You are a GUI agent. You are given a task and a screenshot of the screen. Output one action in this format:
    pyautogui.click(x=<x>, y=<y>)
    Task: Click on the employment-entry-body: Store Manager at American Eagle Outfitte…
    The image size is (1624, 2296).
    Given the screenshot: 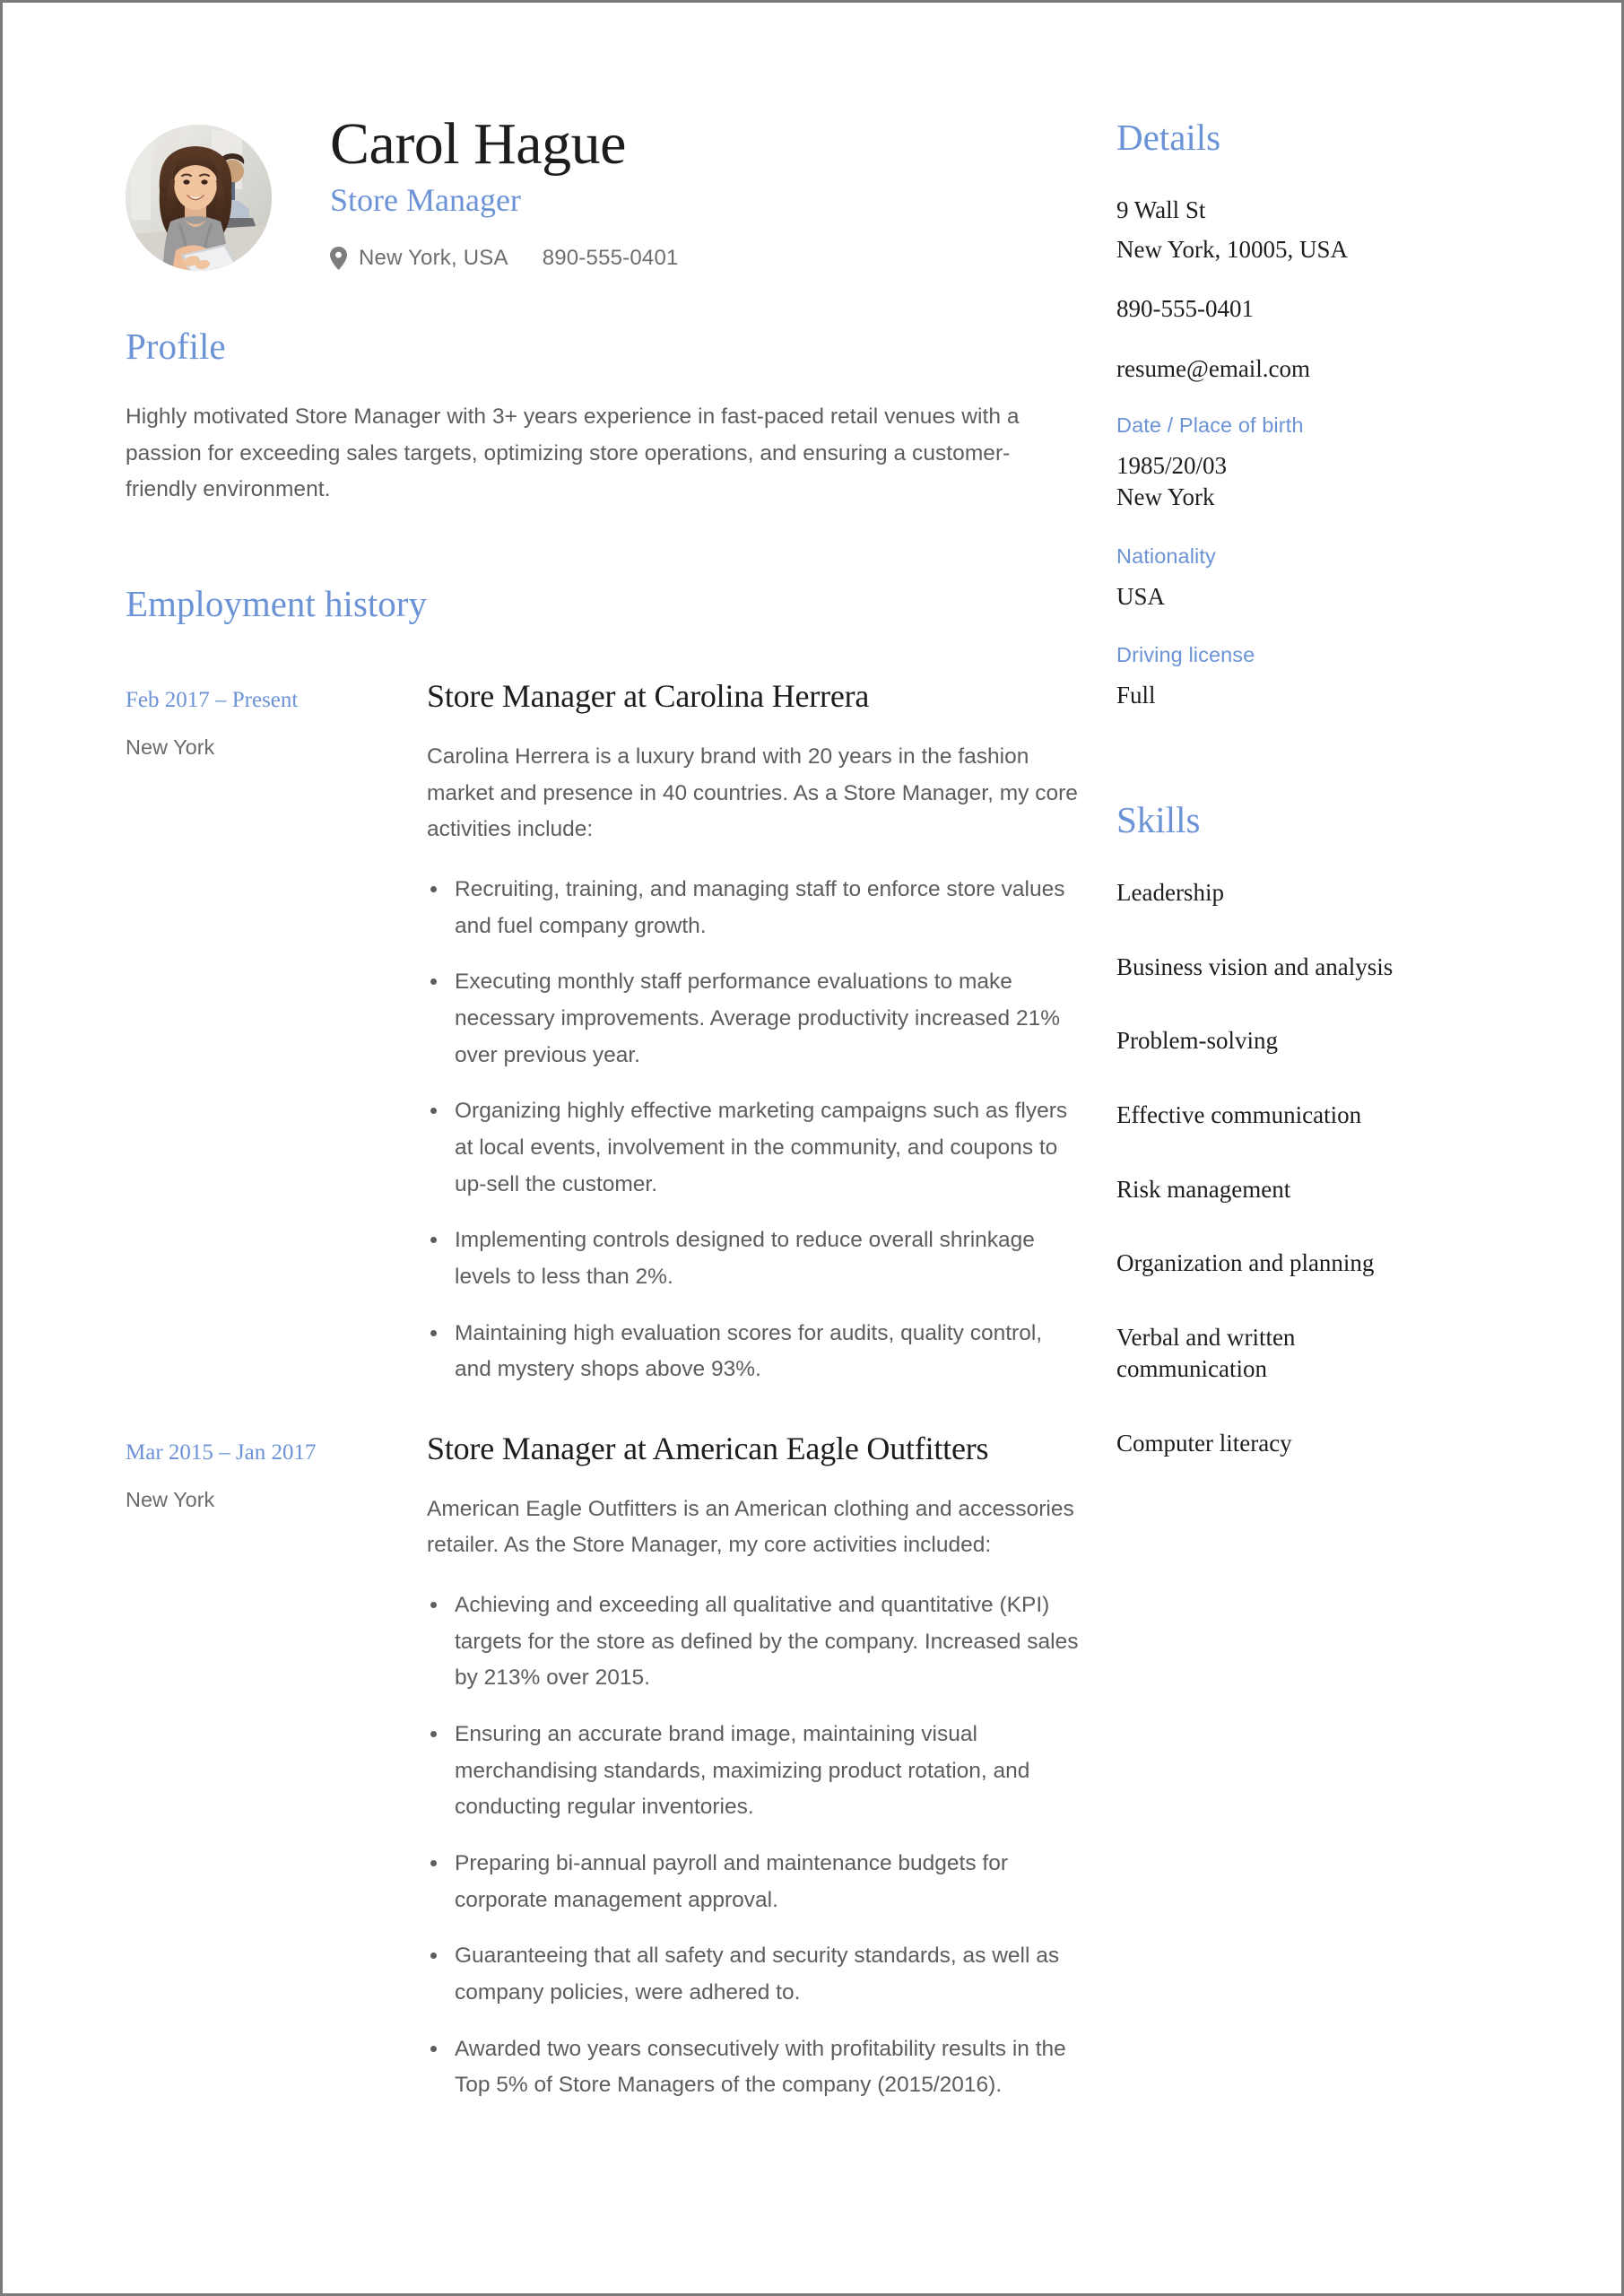 What is the action you would take?
    pyautogui.click(x=754, y=1767)
    